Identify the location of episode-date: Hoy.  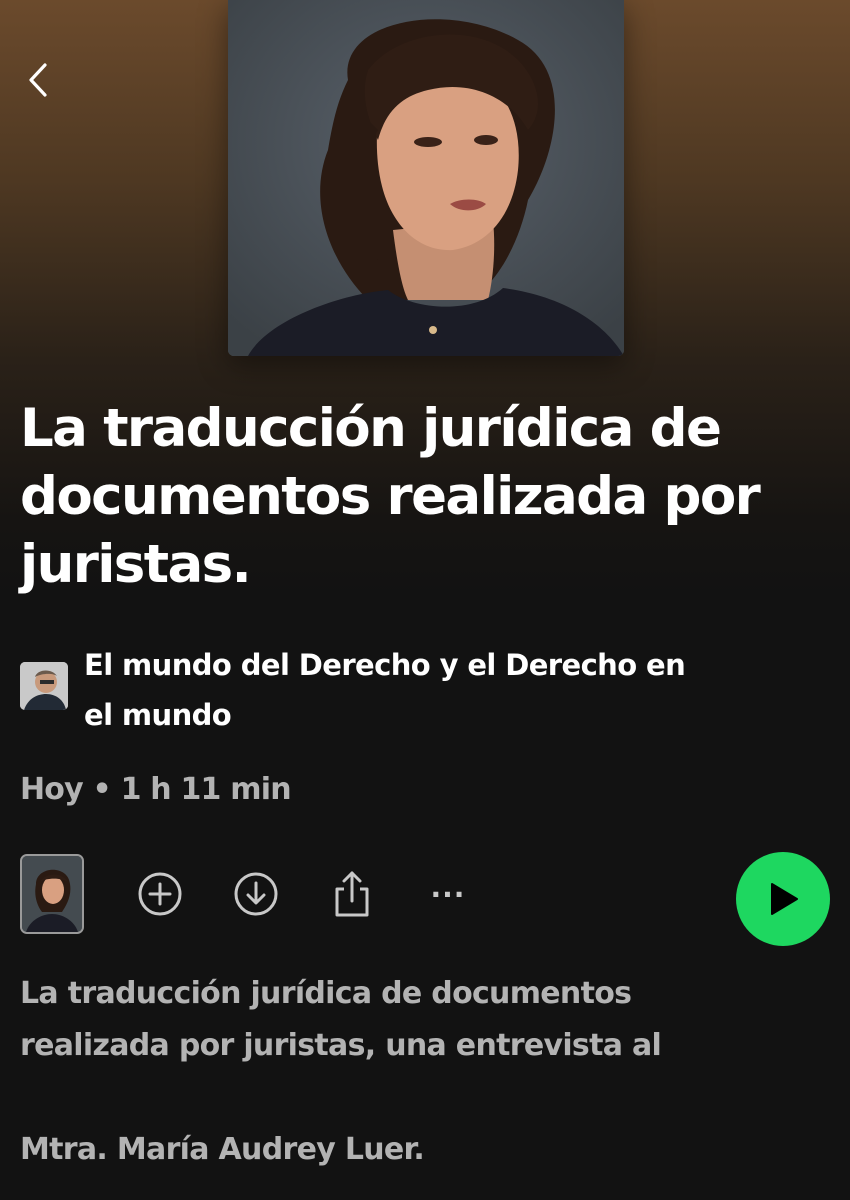
(52, 789).